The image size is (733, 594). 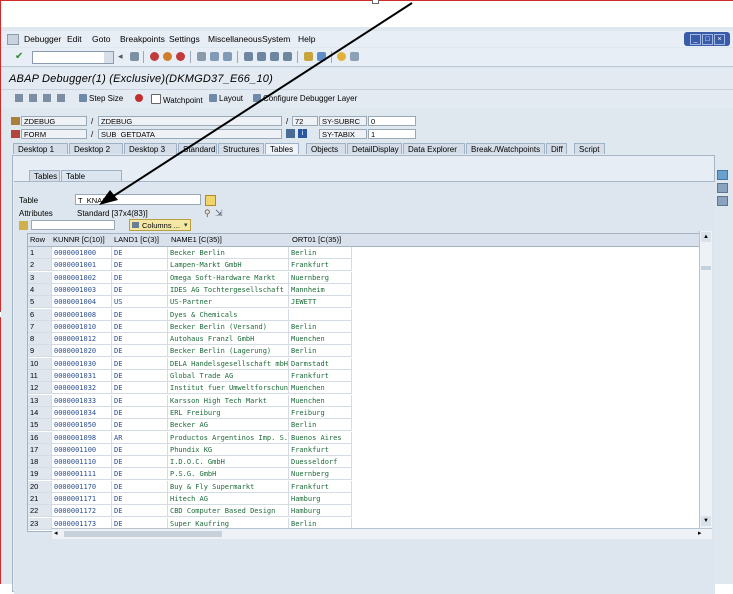 I want to click on cell-ort01: Hamburg, so click(x=320, y=511).